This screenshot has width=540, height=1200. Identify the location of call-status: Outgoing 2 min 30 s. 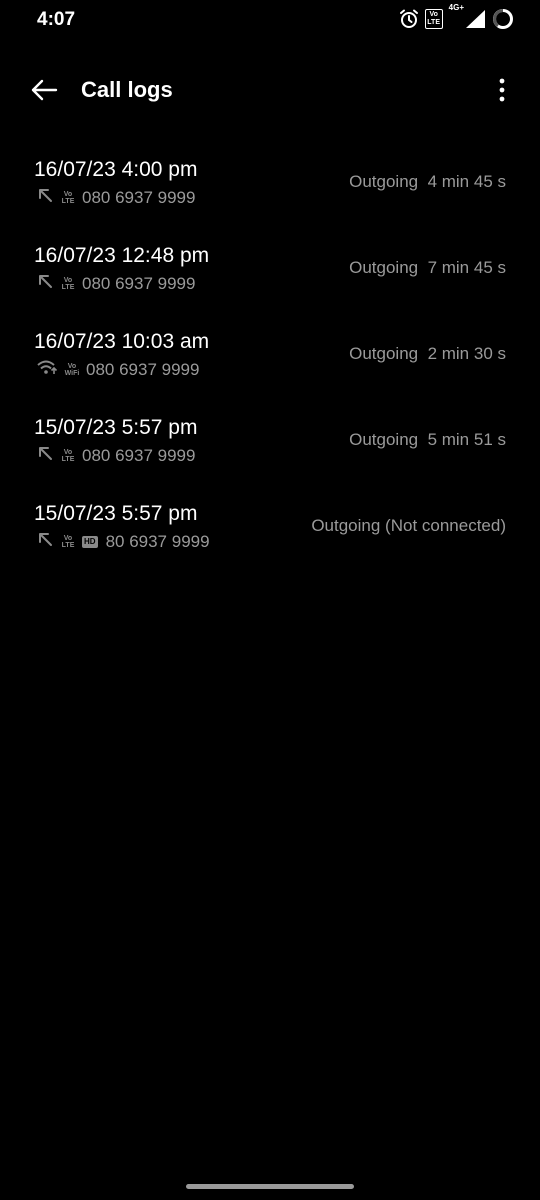
(427, 353).